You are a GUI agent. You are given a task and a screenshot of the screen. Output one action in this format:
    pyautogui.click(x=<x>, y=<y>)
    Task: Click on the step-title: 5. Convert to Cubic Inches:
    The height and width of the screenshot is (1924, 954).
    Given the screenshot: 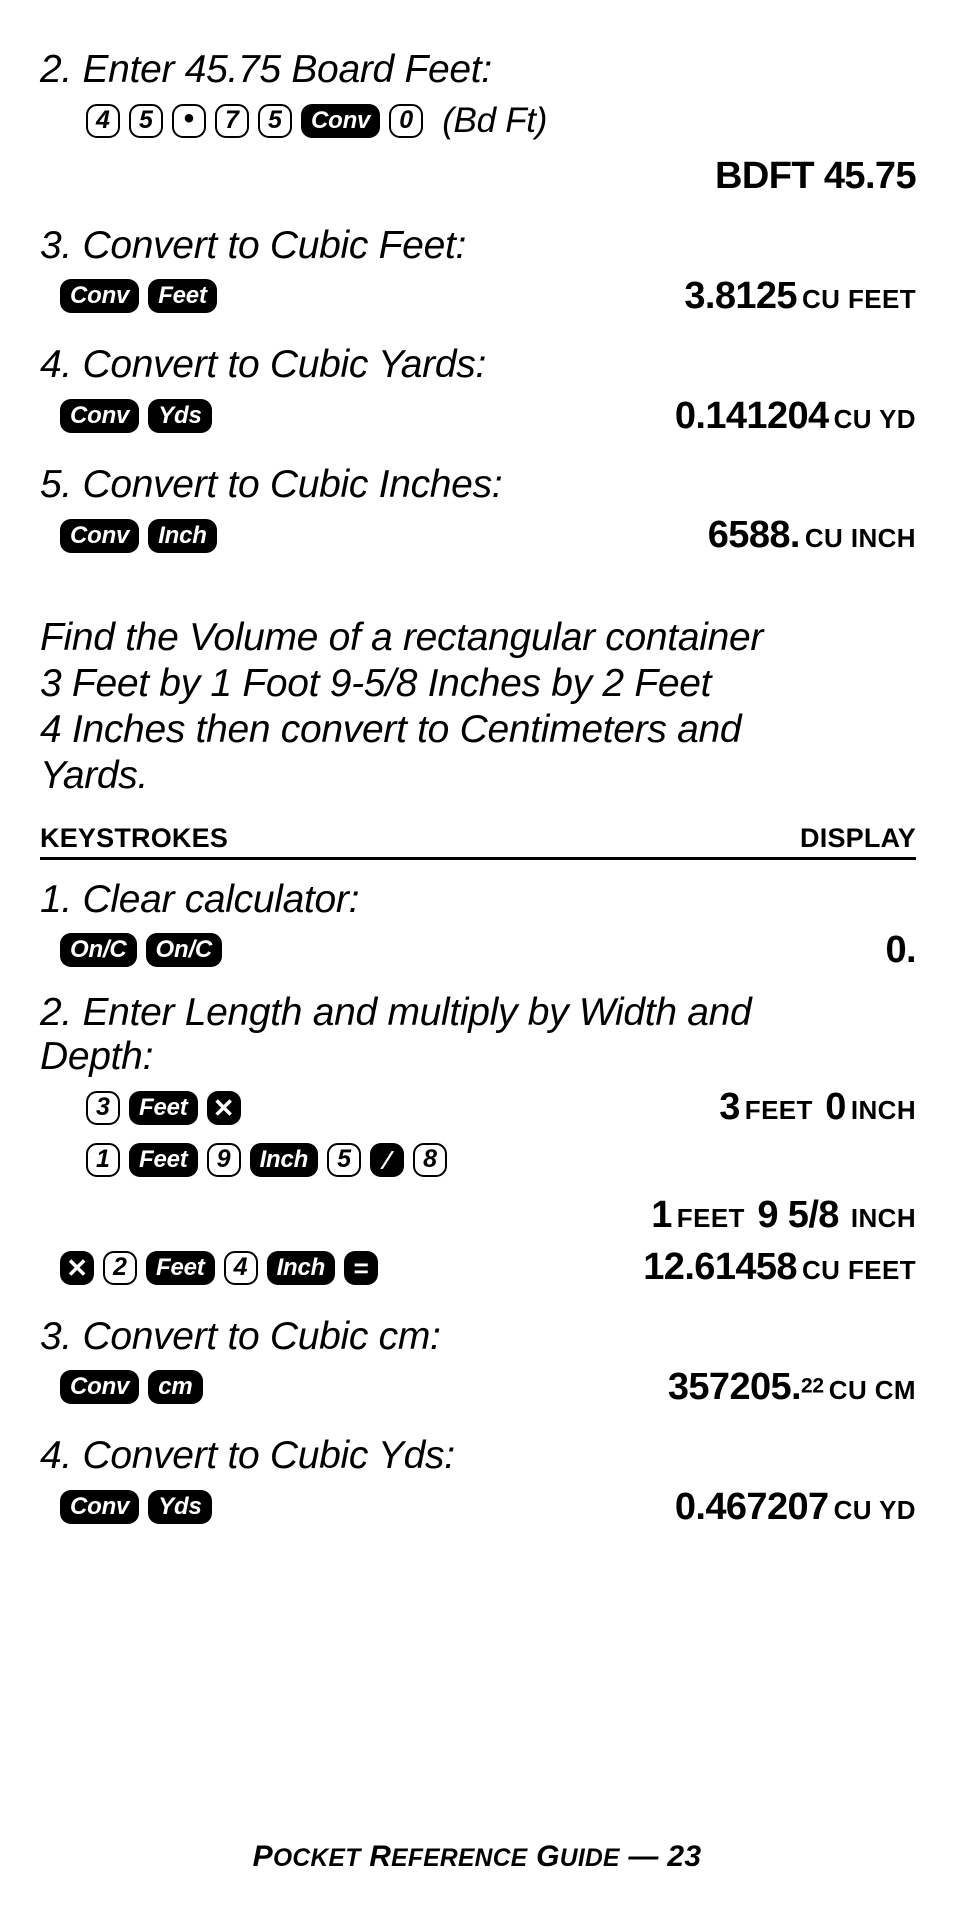 What is the action you would take?
    pyautogui.click(x=271, y=485)
    